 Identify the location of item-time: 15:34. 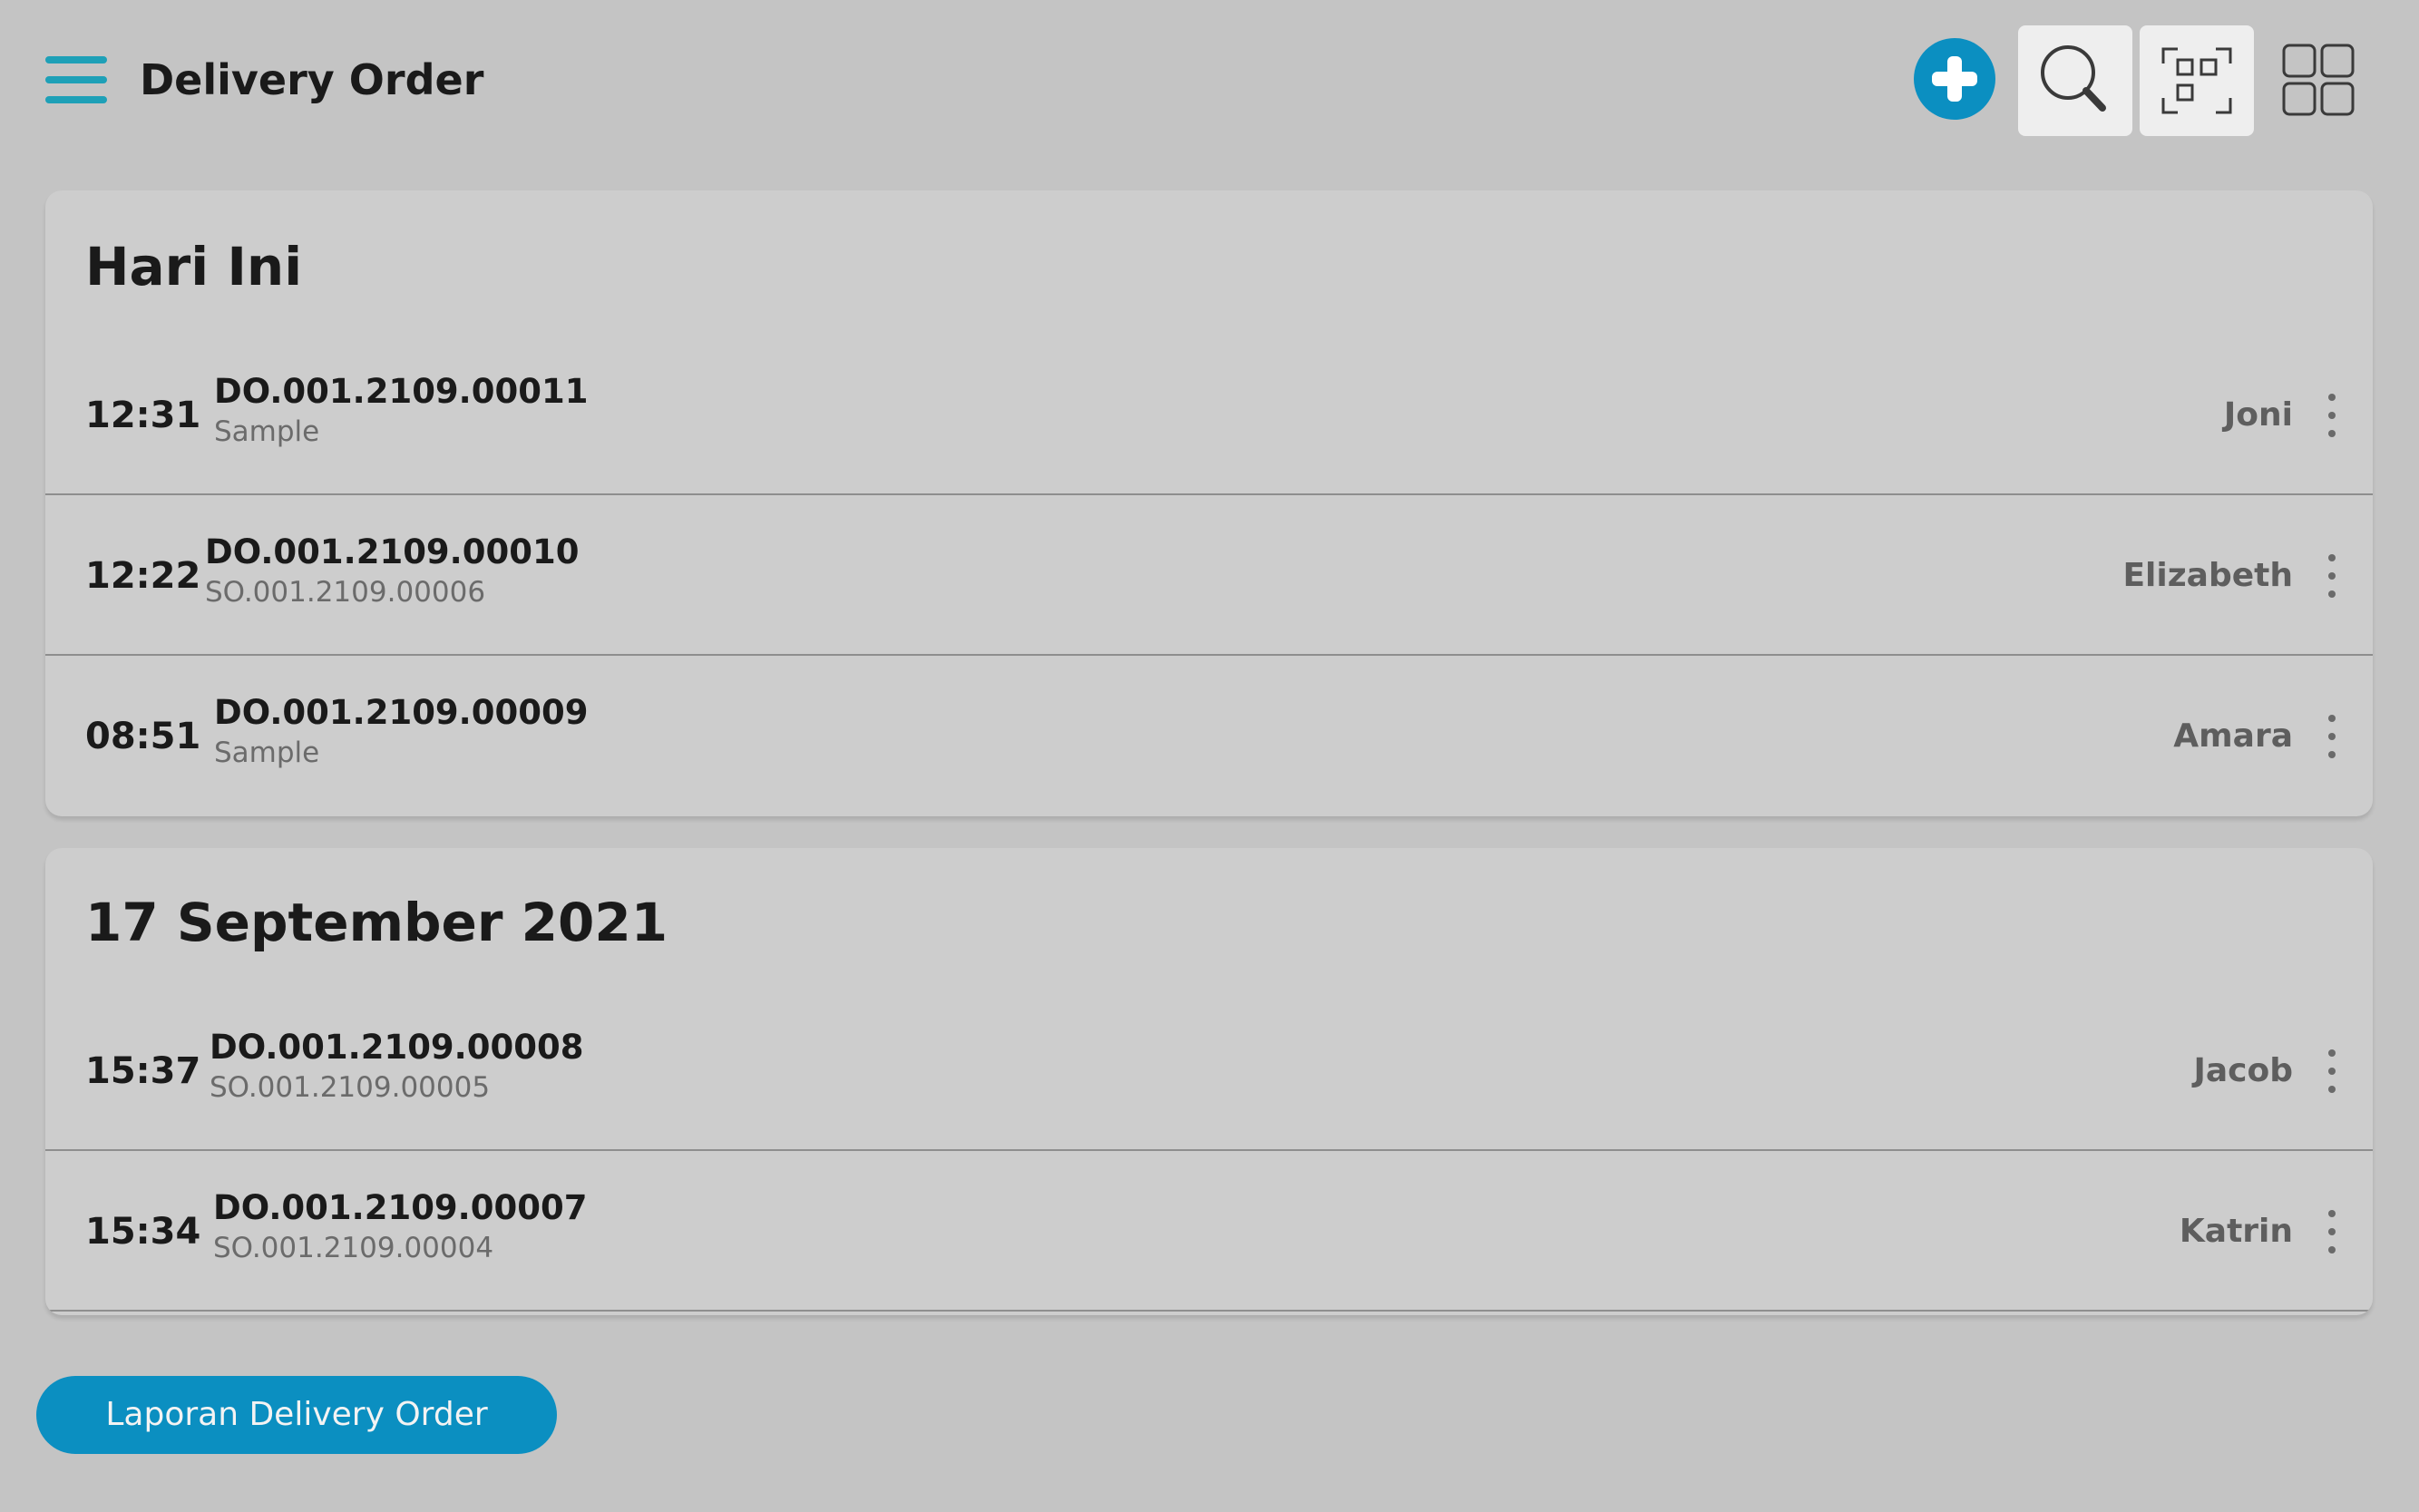
(143, 1232).